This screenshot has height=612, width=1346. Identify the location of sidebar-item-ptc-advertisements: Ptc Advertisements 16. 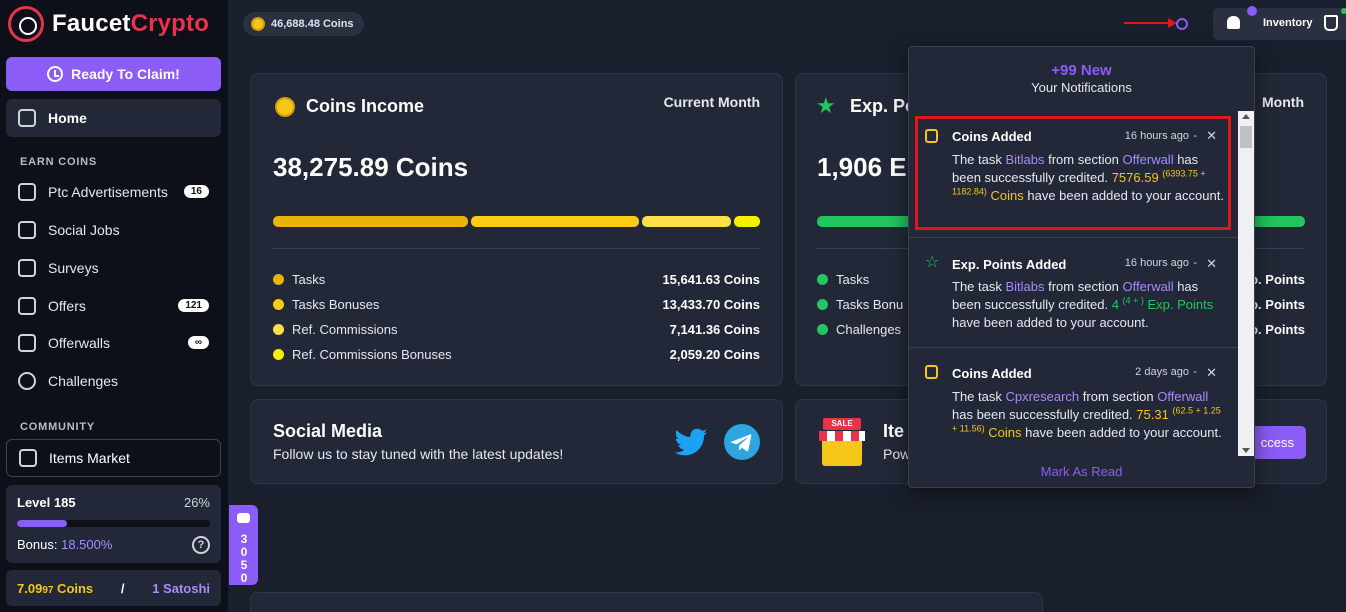
(113, 192).